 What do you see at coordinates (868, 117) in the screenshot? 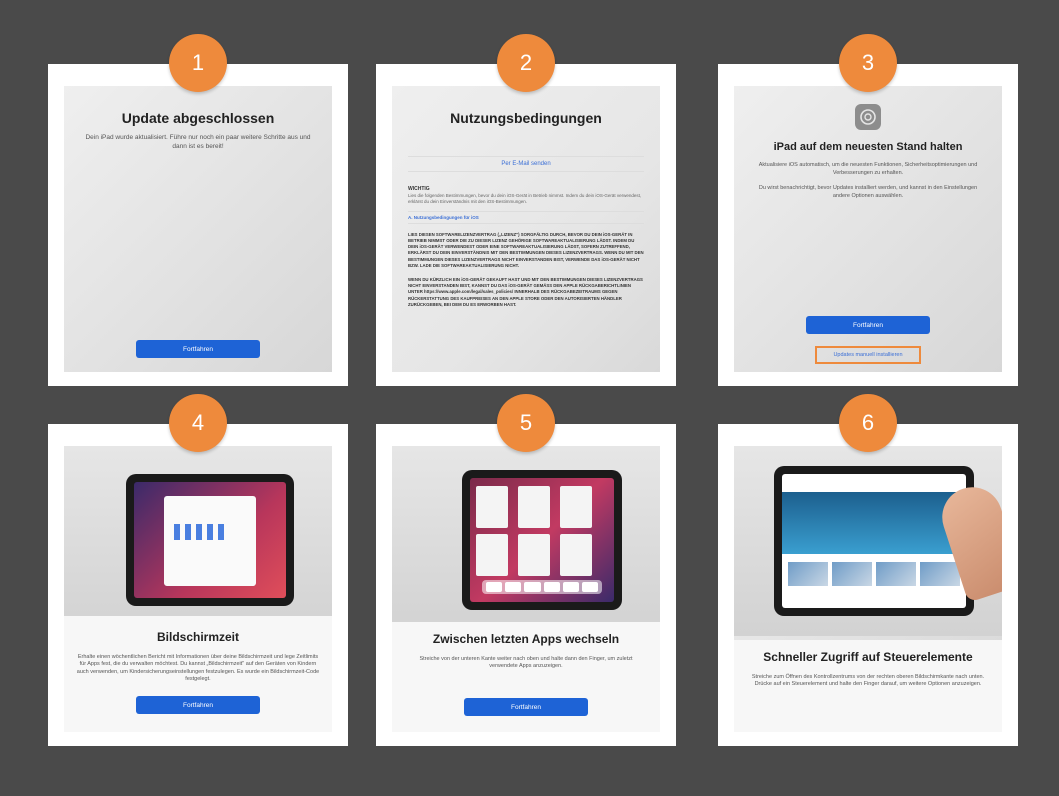
I see `settings-gear-icon` at bounding box center [868, 117].